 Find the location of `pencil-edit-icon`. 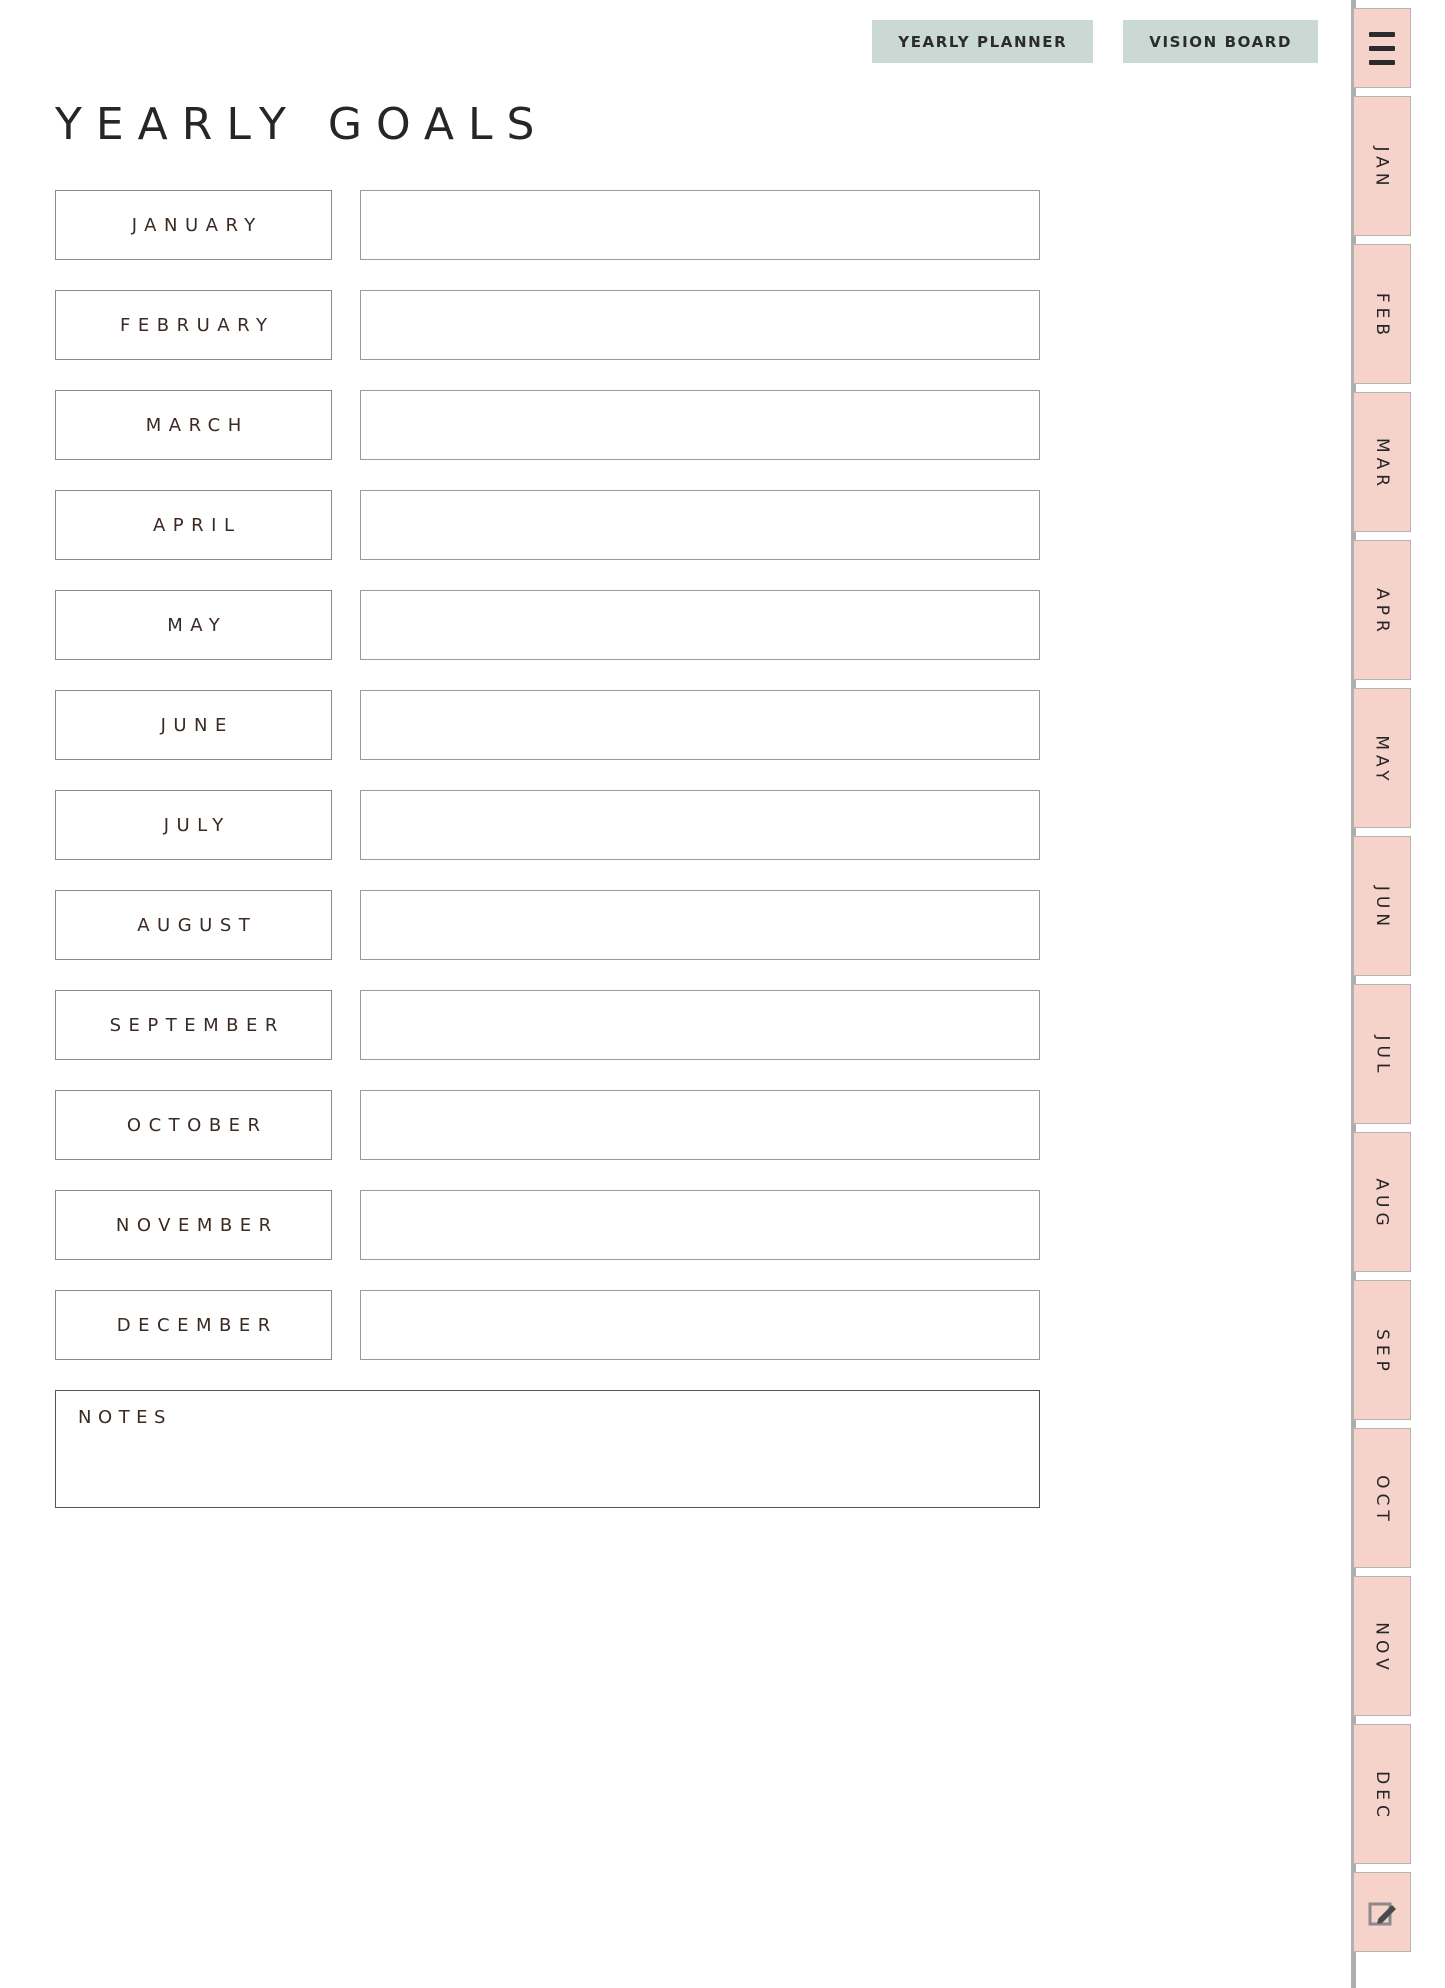

pencil-edit-icon is located at coordinates (1382, 1912).